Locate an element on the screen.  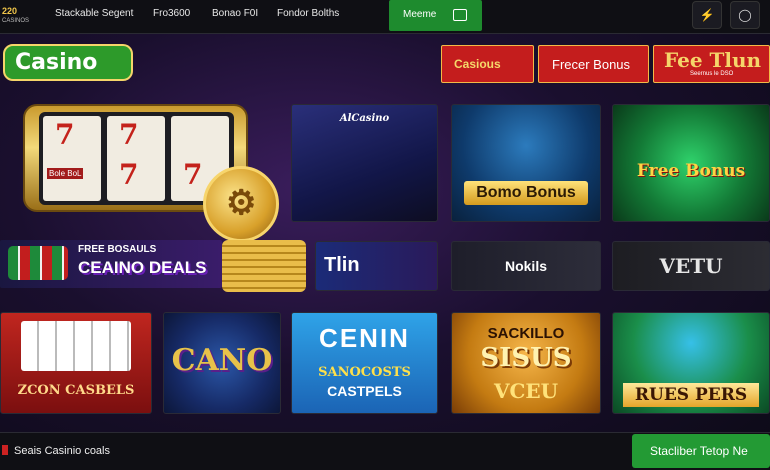
casino-logo: Casino is located at coordinates (68, 62).